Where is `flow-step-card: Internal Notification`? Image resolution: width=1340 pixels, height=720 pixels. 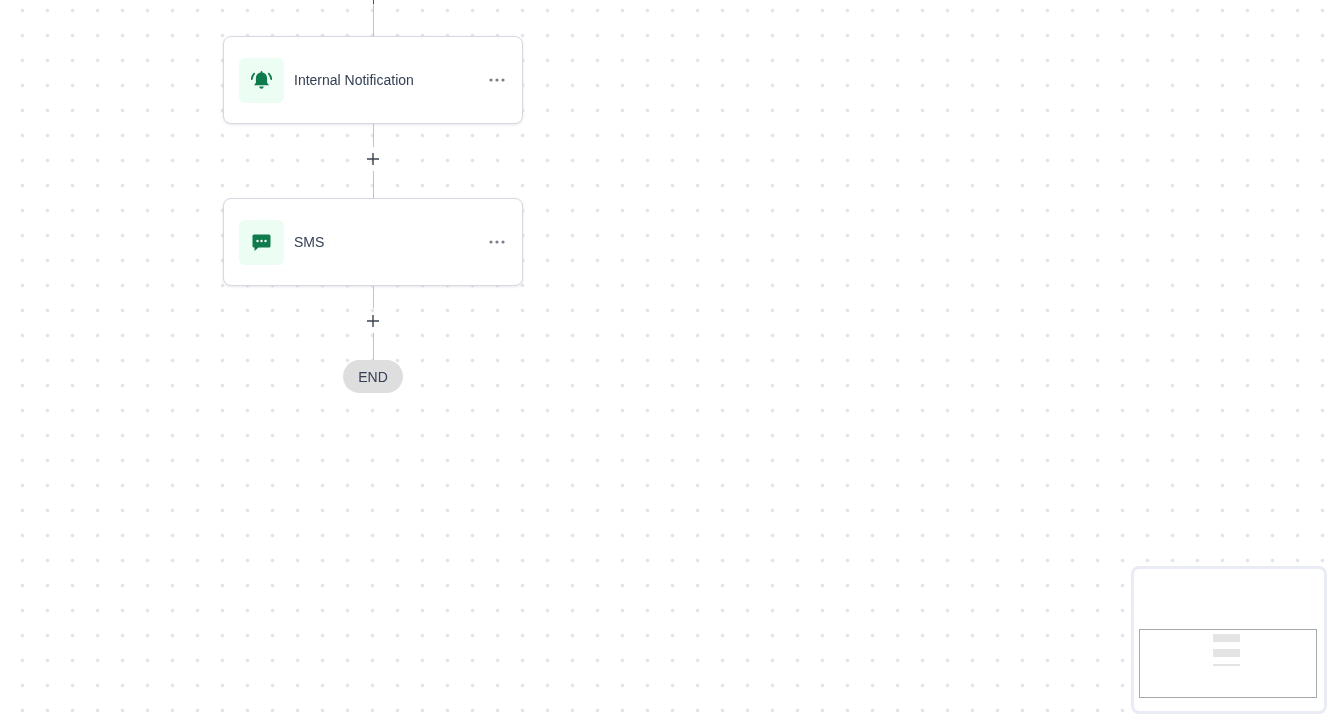 flow-step-card: Internal Notification is located at coordinates (373, 80).